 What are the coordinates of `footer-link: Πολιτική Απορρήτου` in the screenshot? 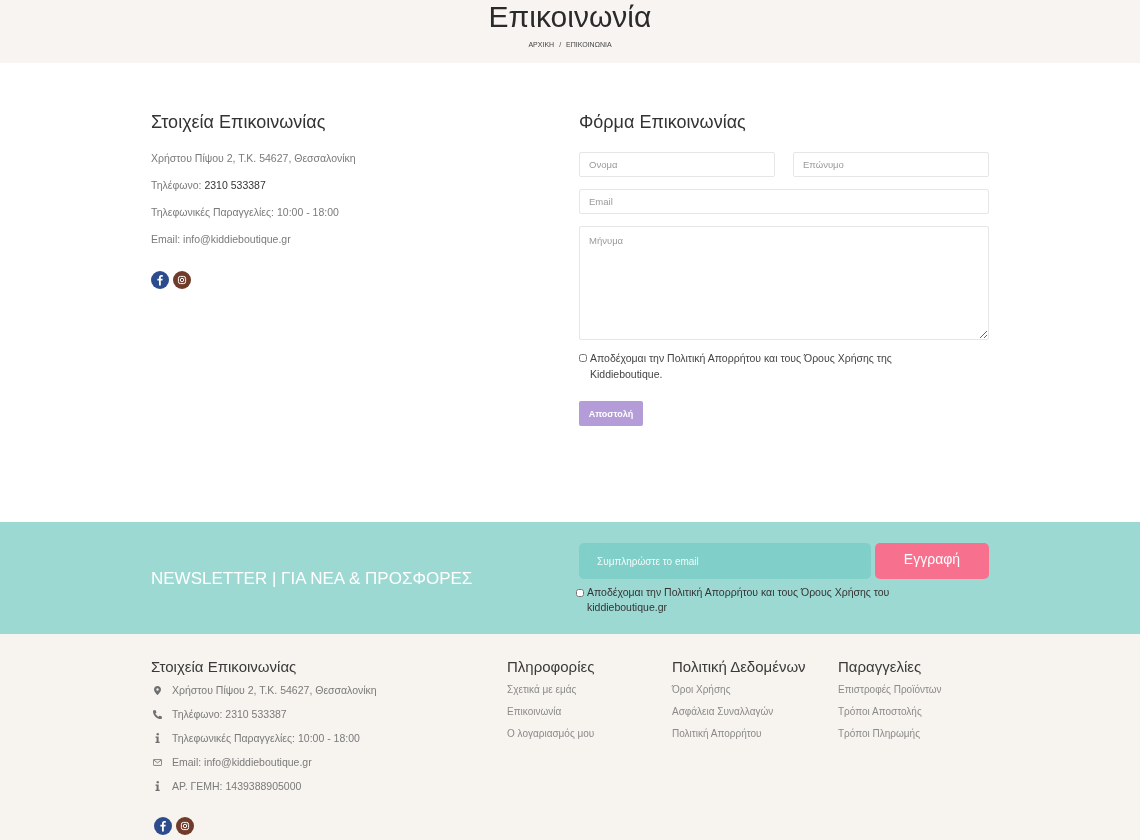 It's located at (717, 734).